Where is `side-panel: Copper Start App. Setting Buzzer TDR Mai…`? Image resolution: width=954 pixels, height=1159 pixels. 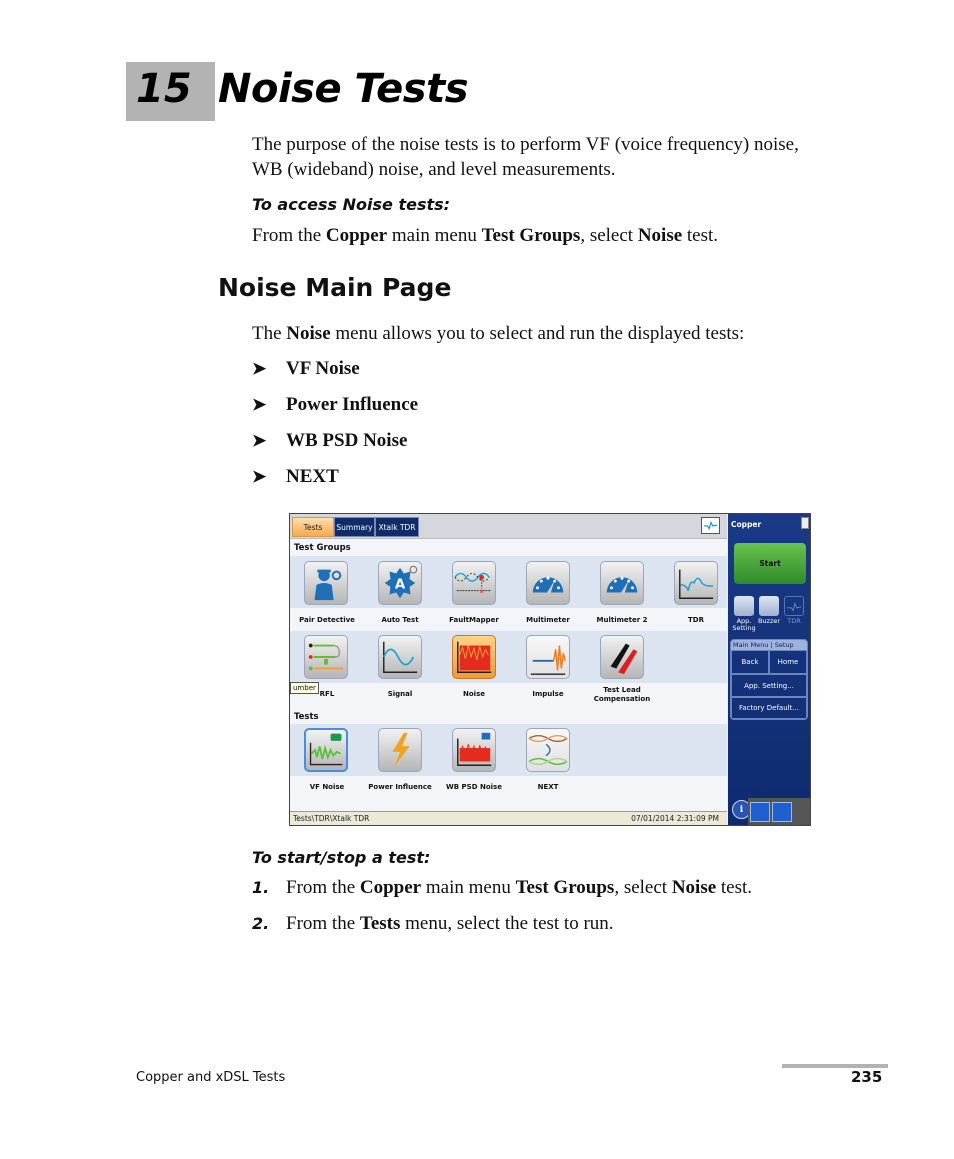 side-panel: Copper Start App. Setting Buzzer TDR Mai… is located at coordinates (769, 669).